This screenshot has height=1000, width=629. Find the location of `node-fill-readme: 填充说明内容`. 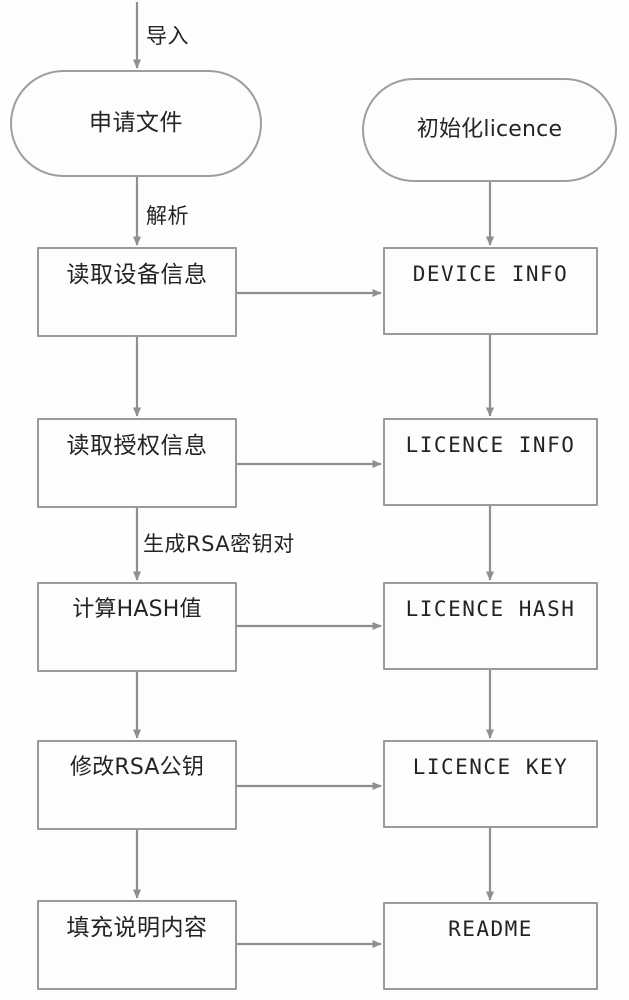

node-fill-readme: 填充说明内容 is located at coordinates (137, 945).